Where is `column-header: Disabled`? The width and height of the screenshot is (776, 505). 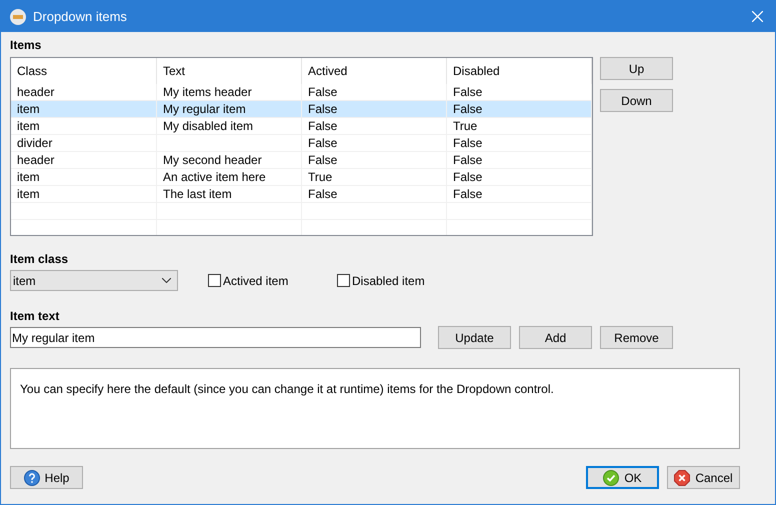 column-header: Disabled is located at coordinates (519, 71).